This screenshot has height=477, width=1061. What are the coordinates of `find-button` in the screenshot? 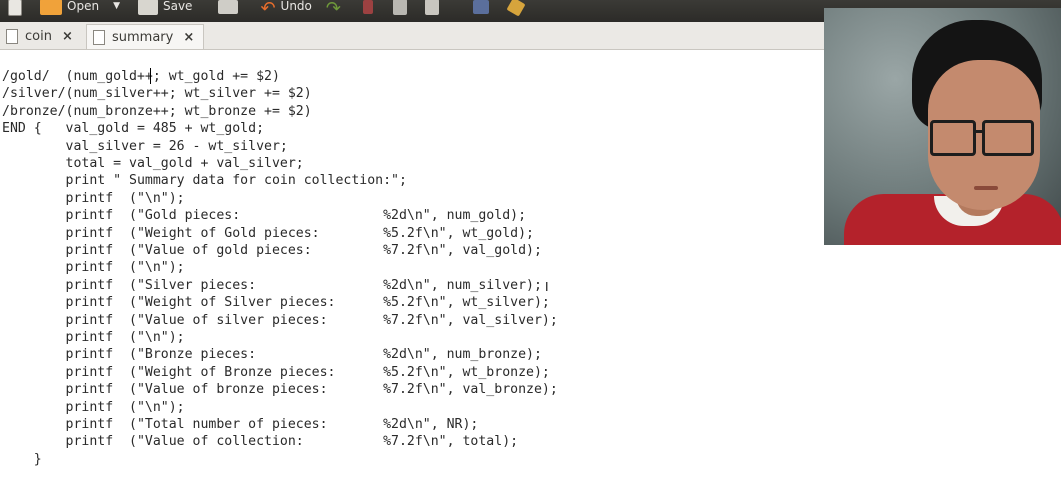 It's located at (481, 11).